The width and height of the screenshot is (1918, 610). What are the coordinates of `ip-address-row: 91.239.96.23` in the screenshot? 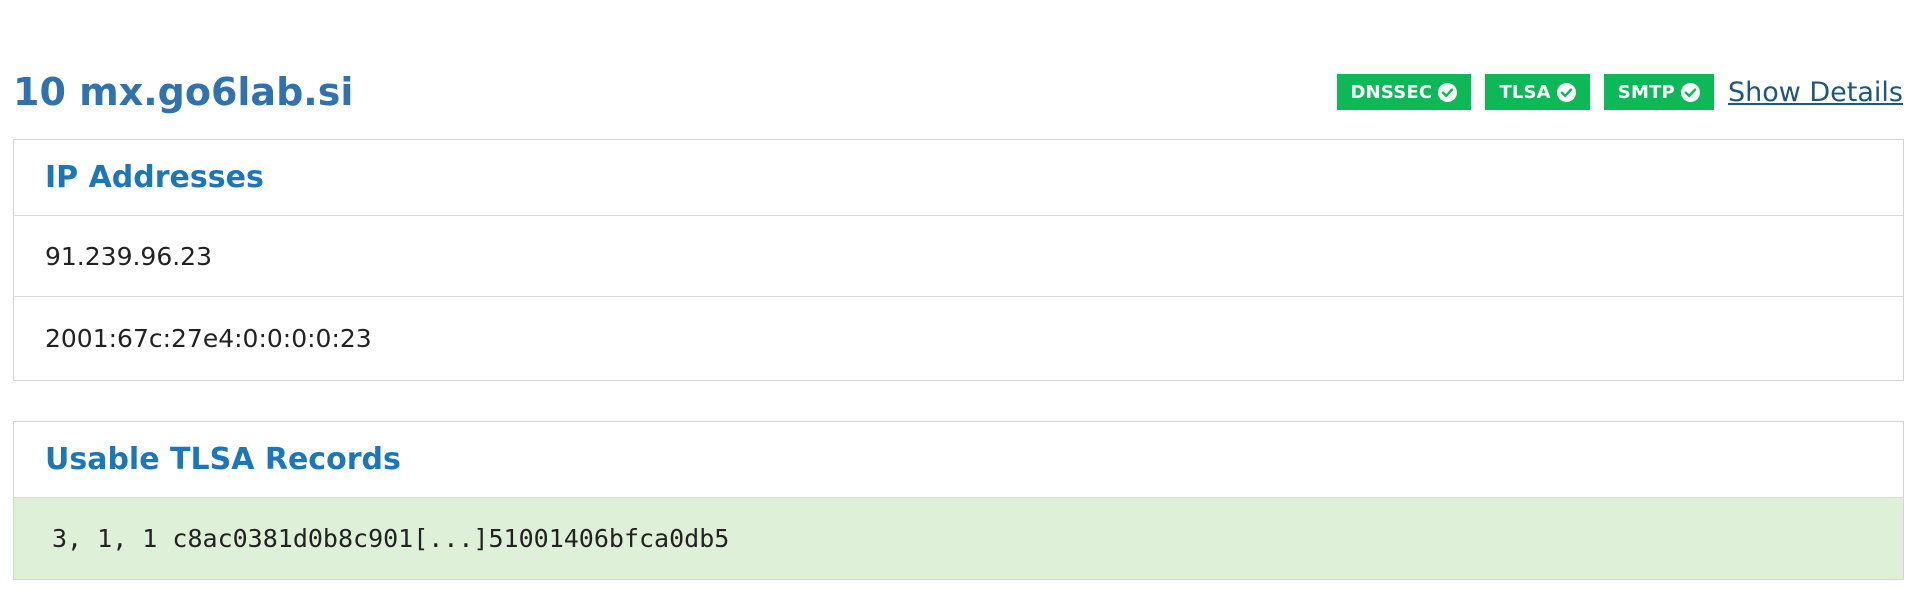 It's located at (958, 256).